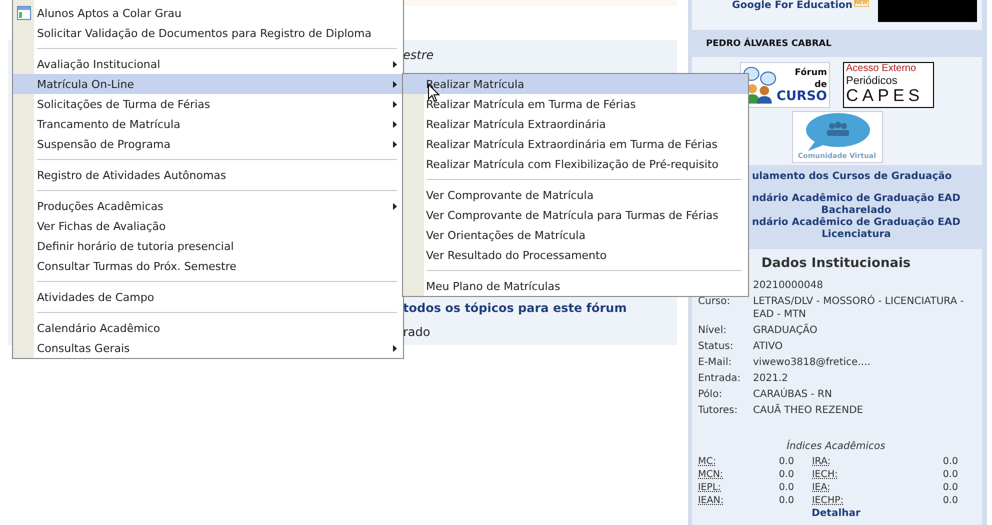 Image resolution: width=992 pixels, height=525 pixels. Describe the element at coordinates (872, 81) in the screenshot. I see `logo-subheading: Periódicos` at that location.